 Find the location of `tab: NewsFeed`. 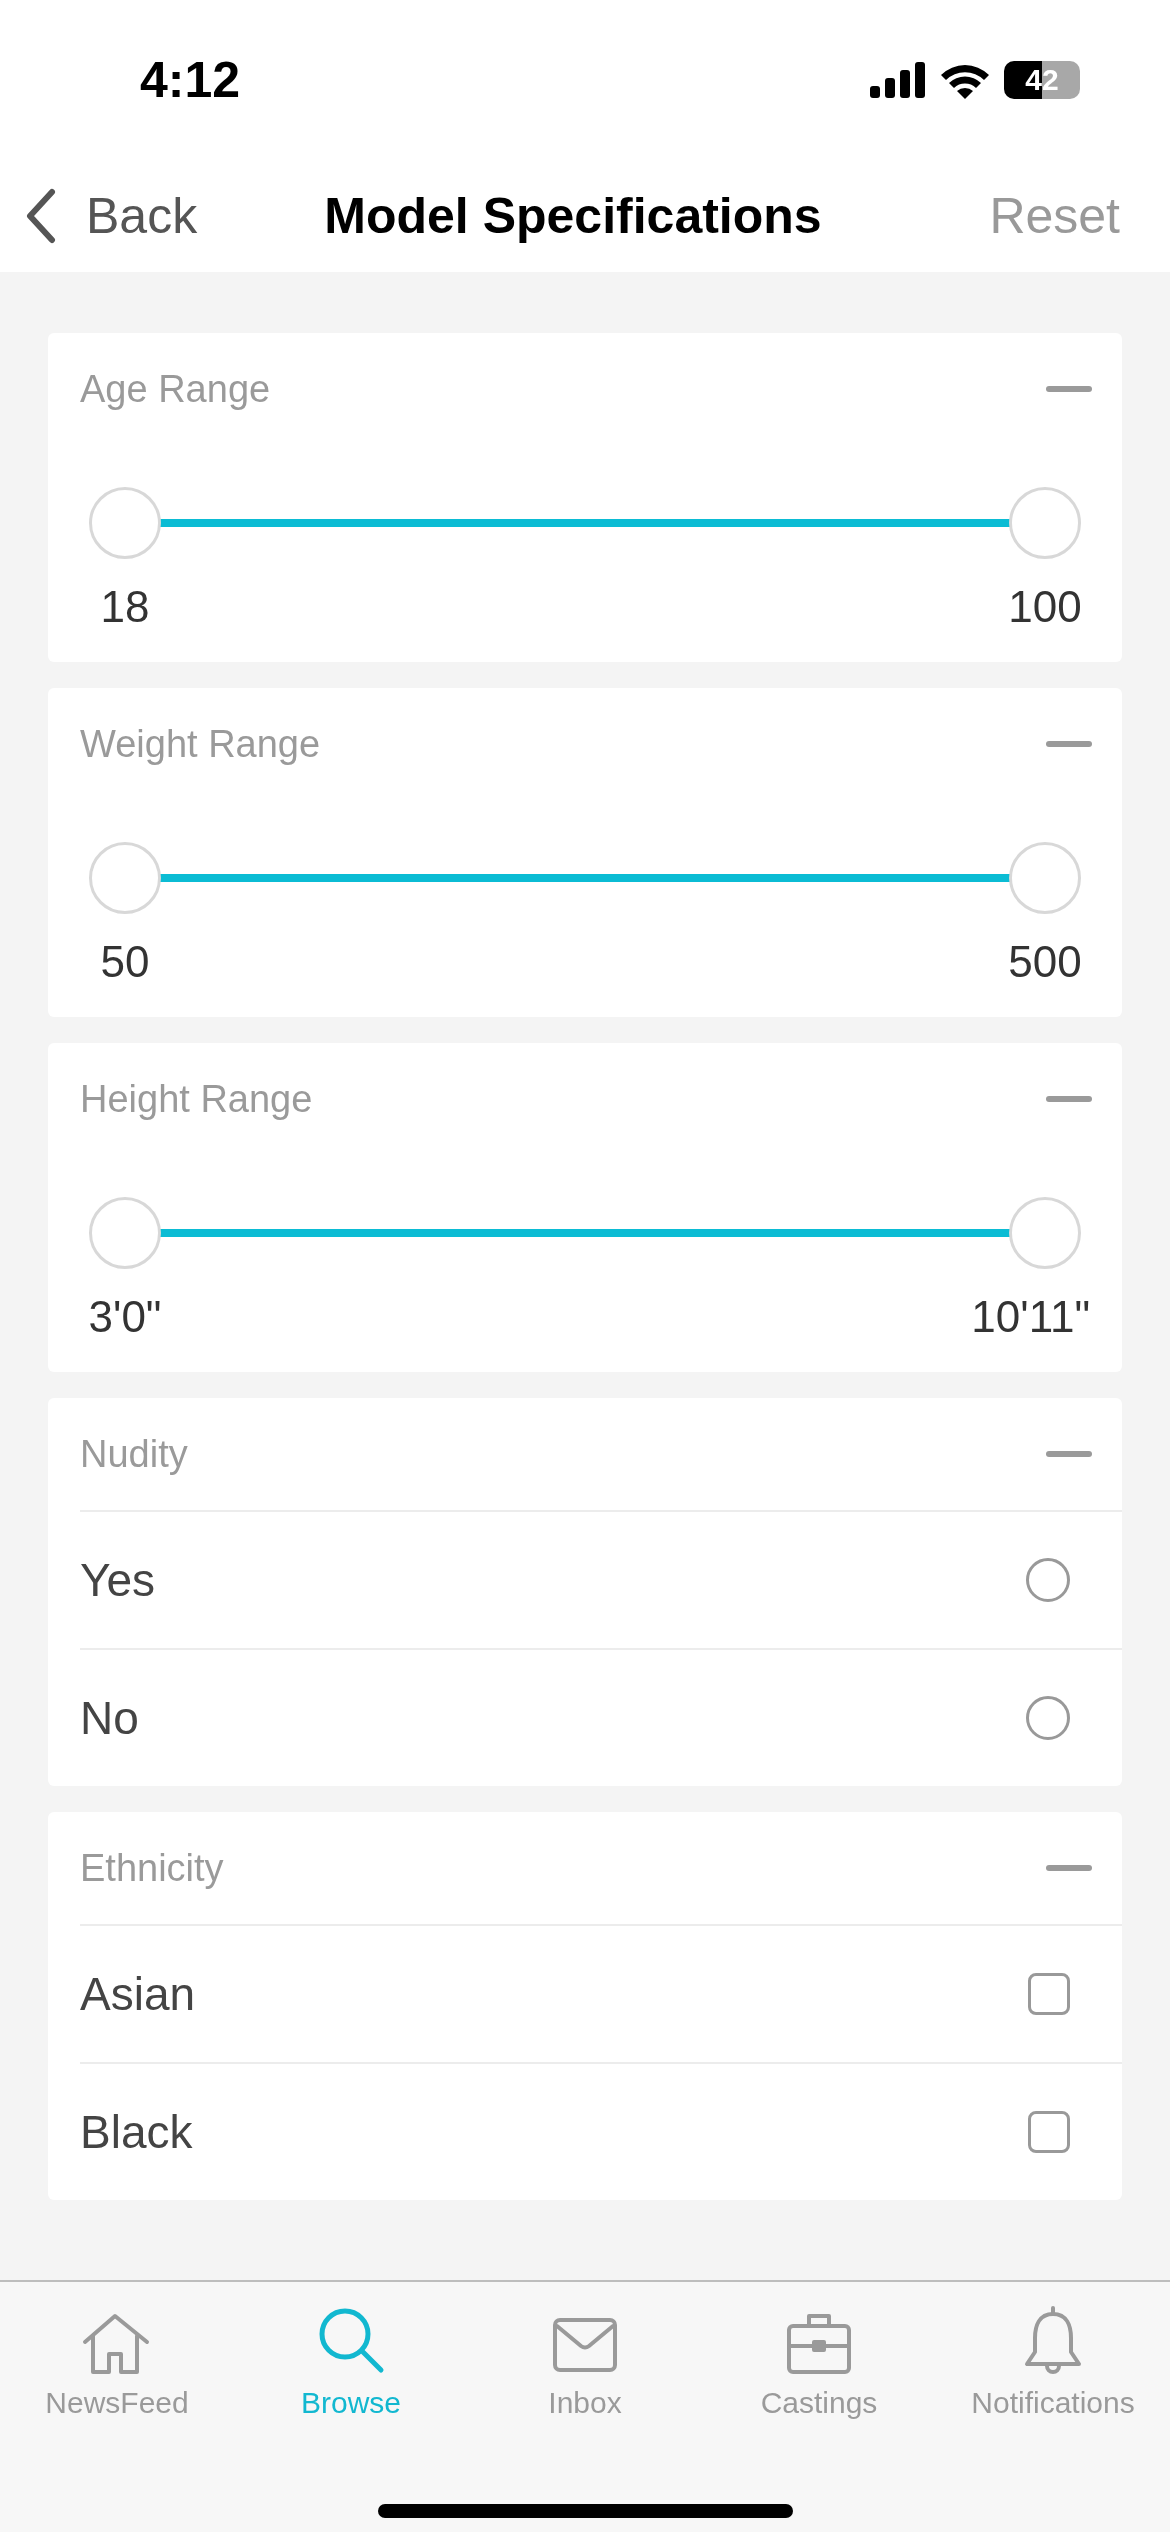

tab: NewsFeed is located at coordinates (117, 2351).